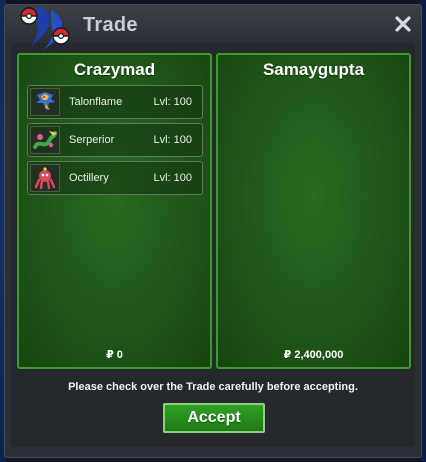 The image size is (426, 462). I want to click on pokemon-slot: Talonflame Lvl: 100, so click(115, 102).